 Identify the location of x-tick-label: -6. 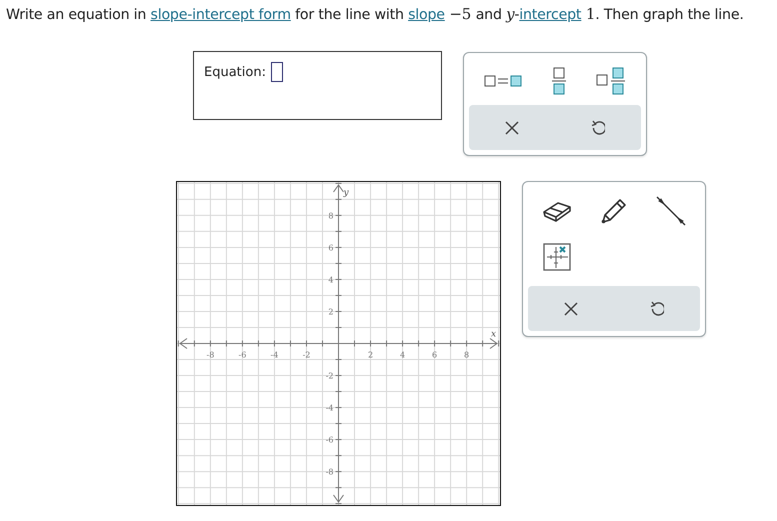
(242, 355).